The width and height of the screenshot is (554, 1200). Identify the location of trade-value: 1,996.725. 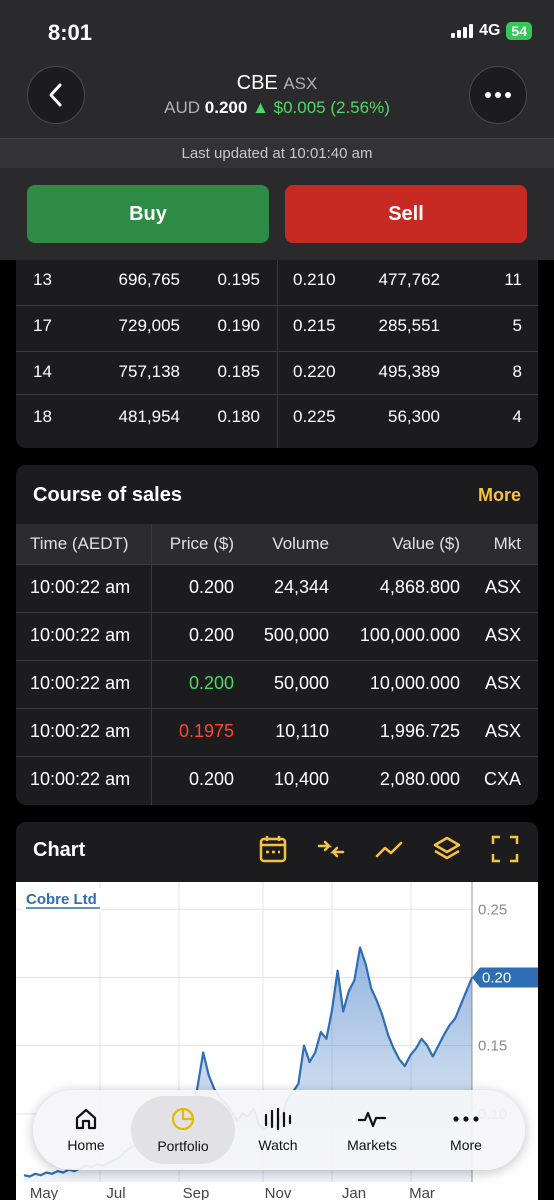
(419, 731).